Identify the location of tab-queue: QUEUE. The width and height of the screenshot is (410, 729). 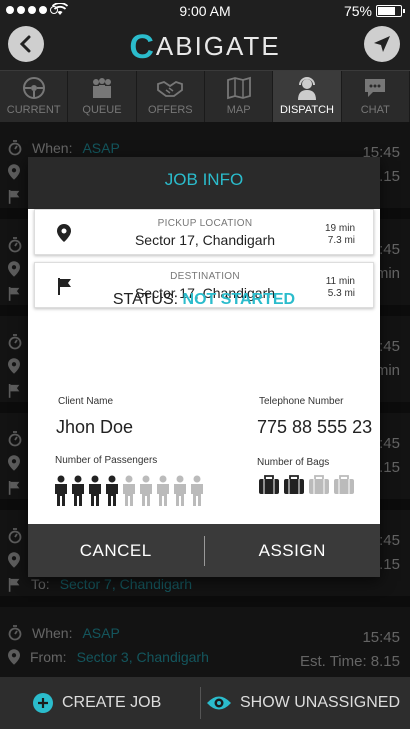
(102, 96).